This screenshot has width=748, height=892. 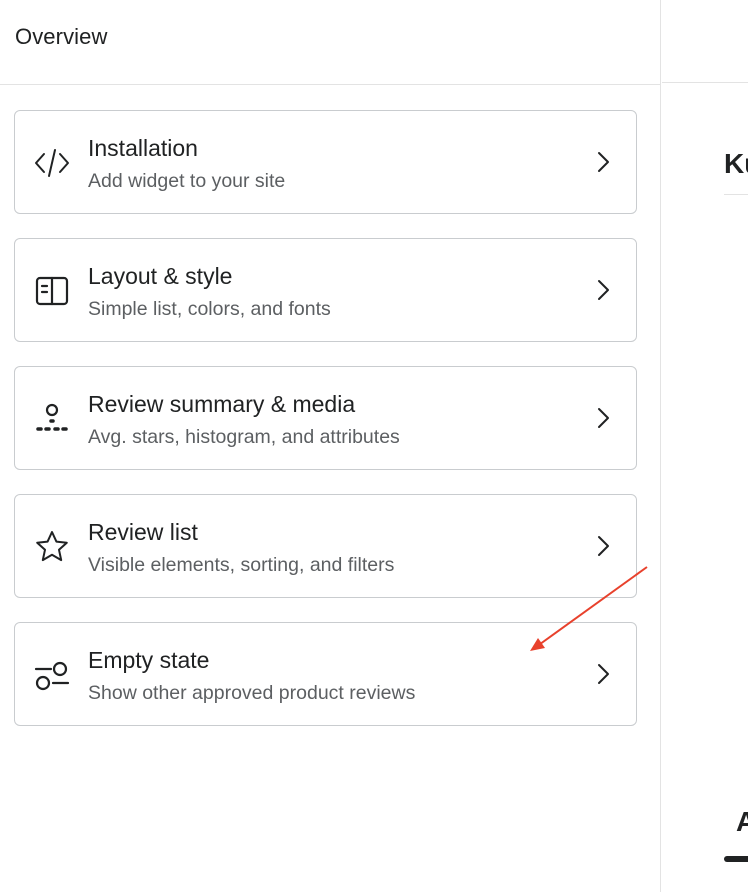 What do you see at coordinates (149, 660) in the screenshot?
I see `card-title: Empty state` at bounding box center [149, 660].